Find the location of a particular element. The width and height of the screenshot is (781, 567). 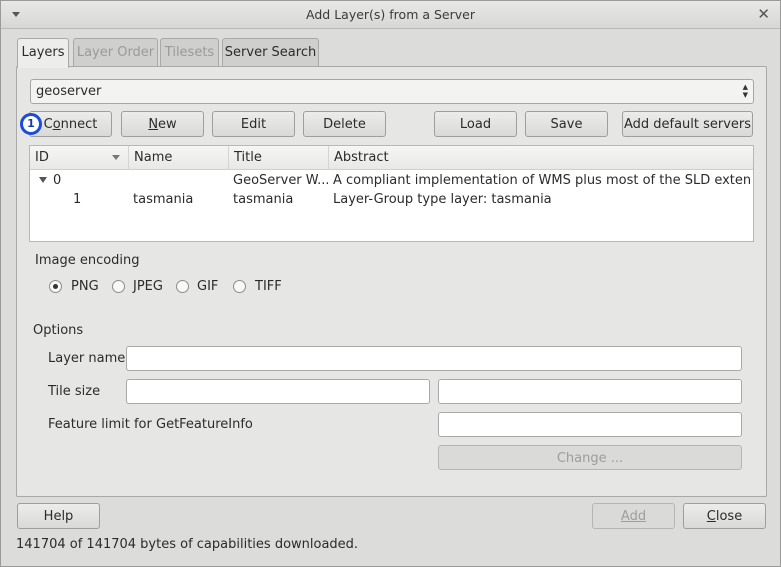

add-label: Add is located at coordinates (633, 516).